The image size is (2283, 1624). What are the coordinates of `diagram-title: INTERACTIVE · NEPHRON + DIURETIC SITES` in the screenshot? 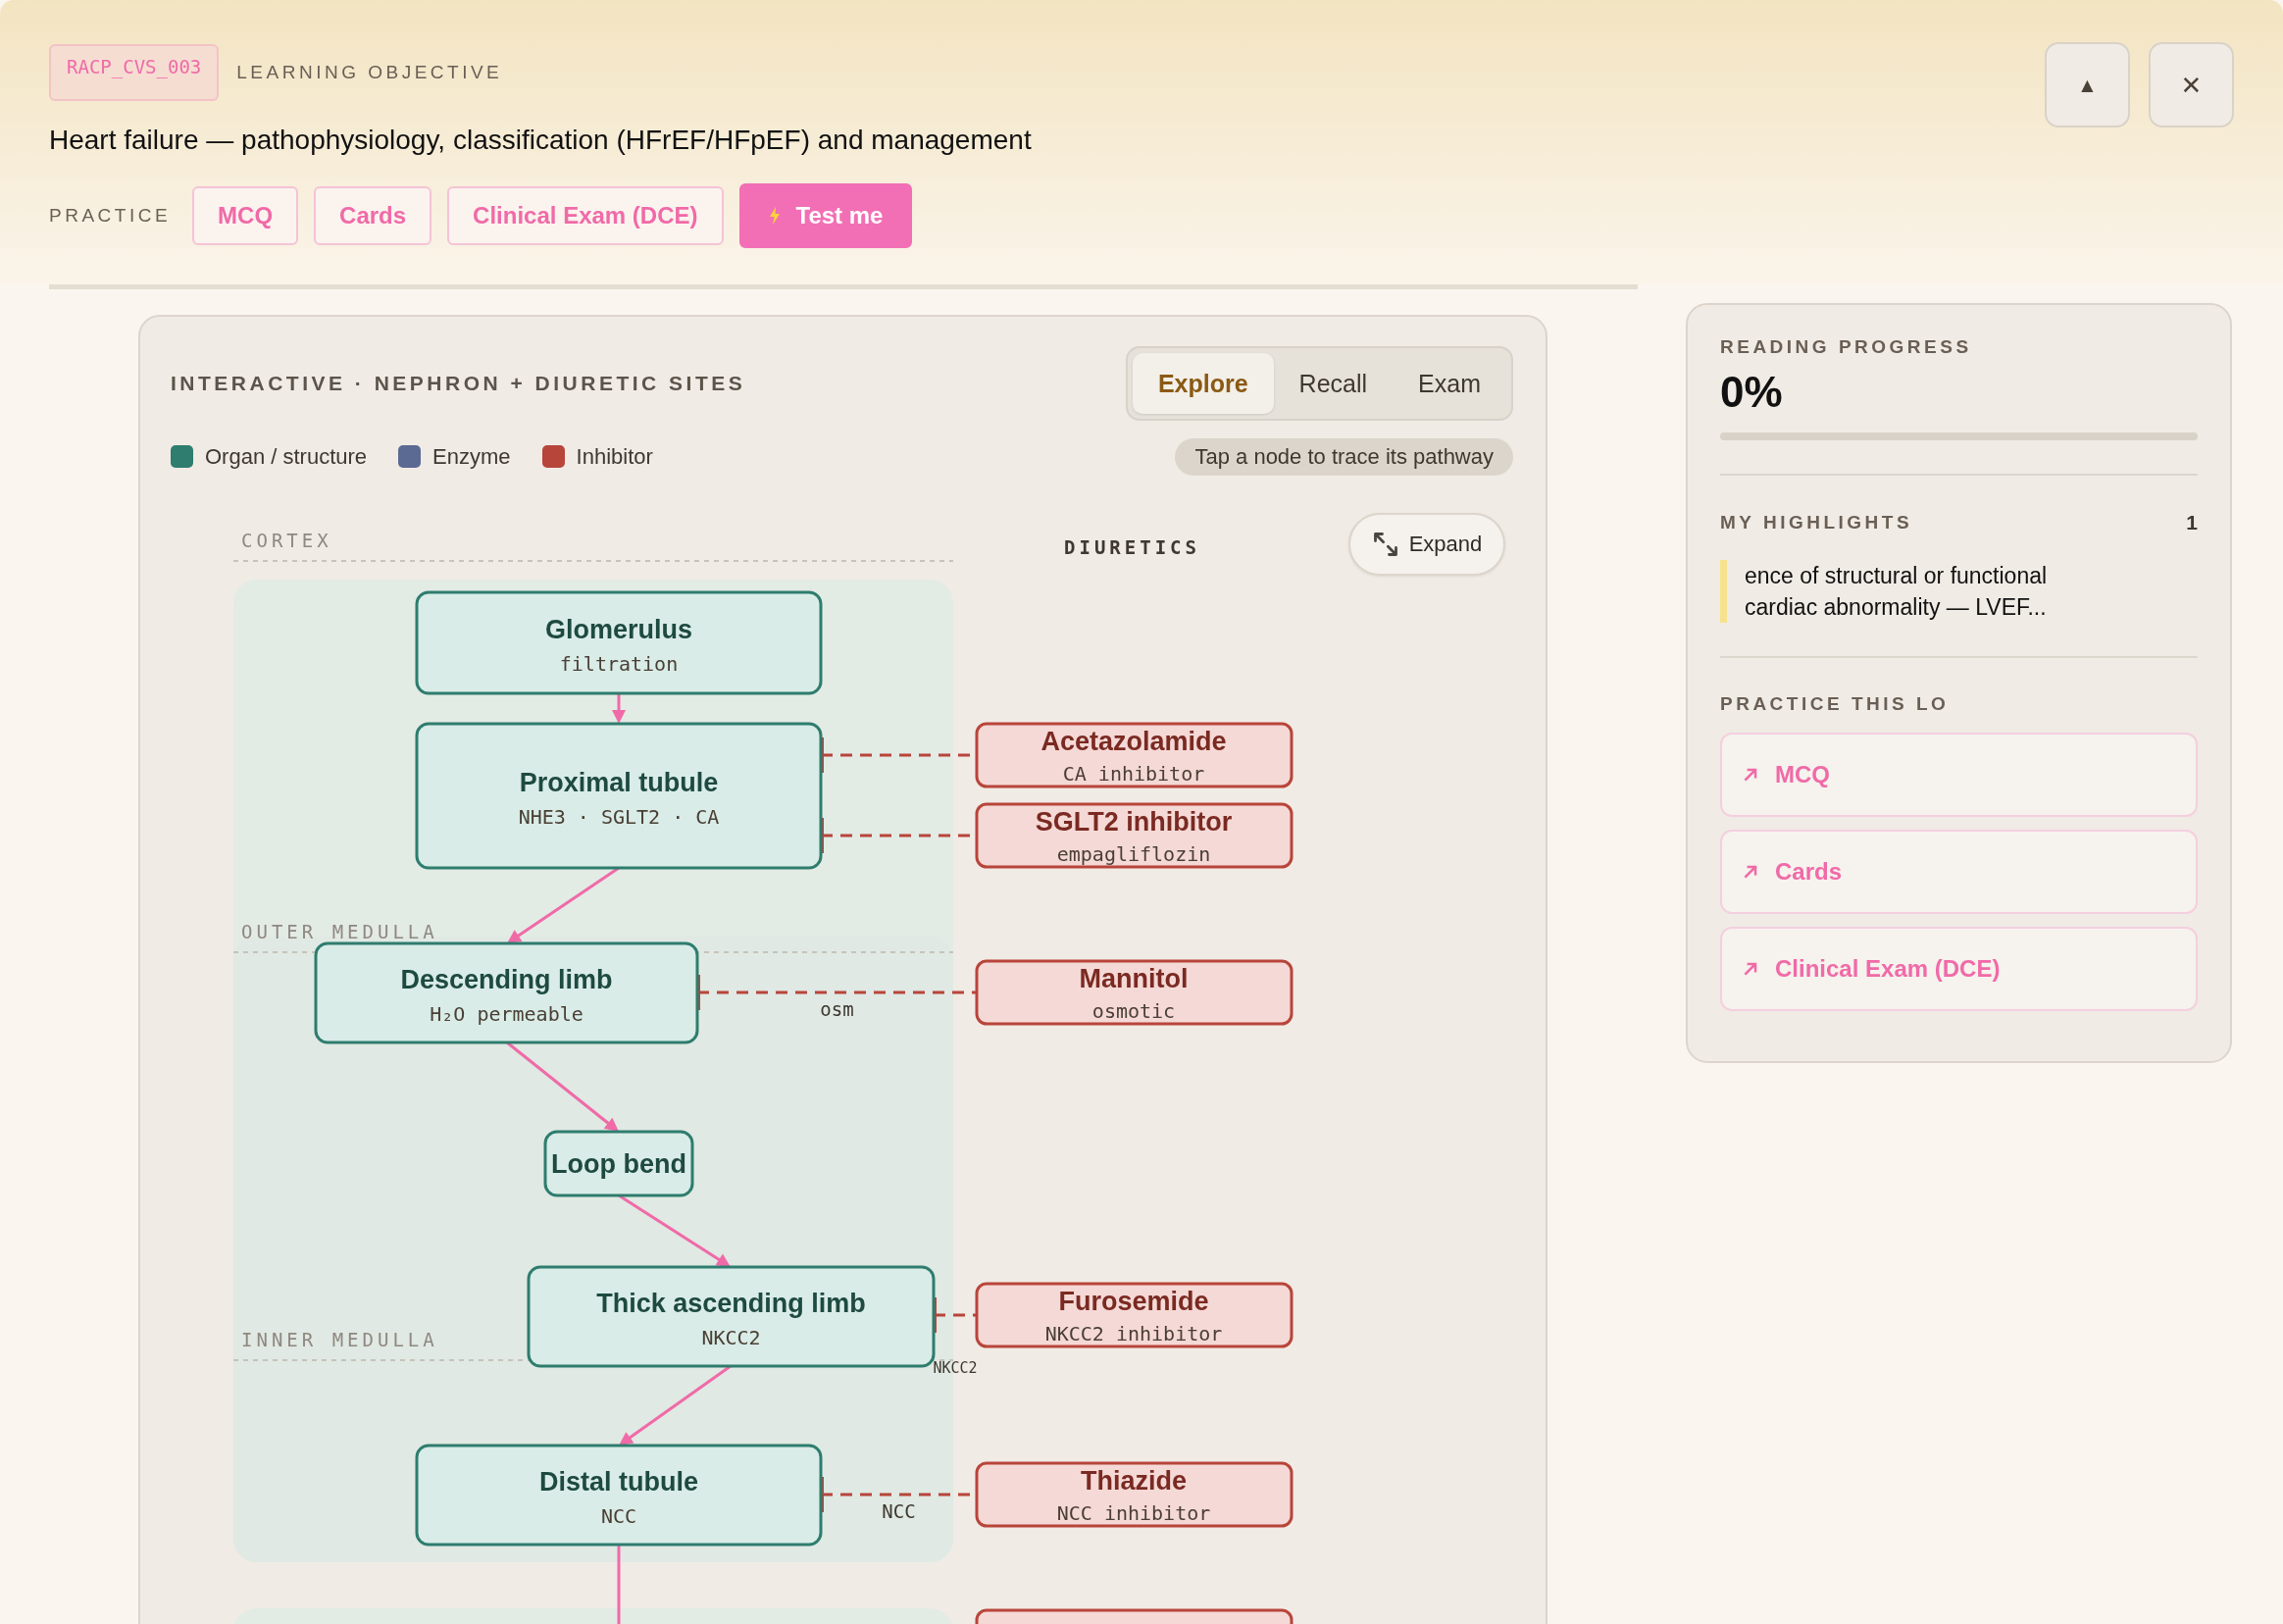 It's located at (458, 383).